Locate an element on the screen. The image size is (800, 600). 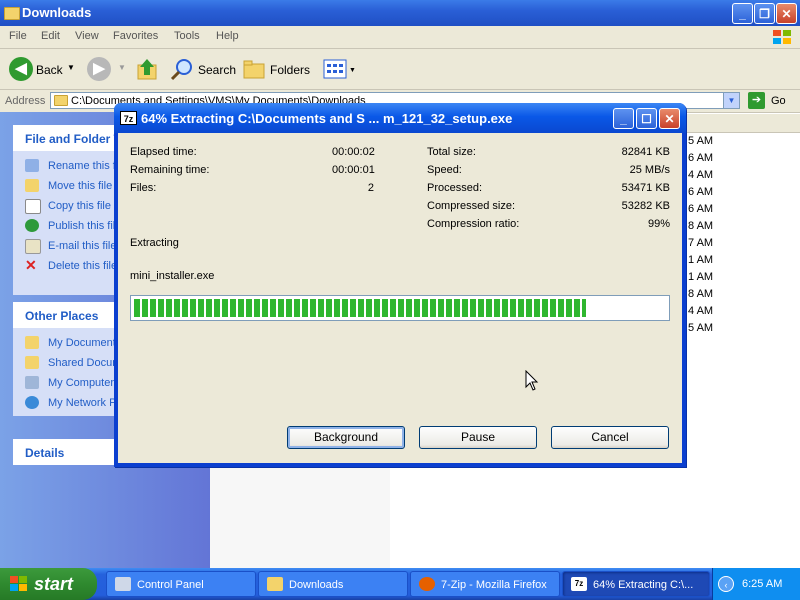
address-dropdown-icon: ▼ is located at coordinates (731, 100).